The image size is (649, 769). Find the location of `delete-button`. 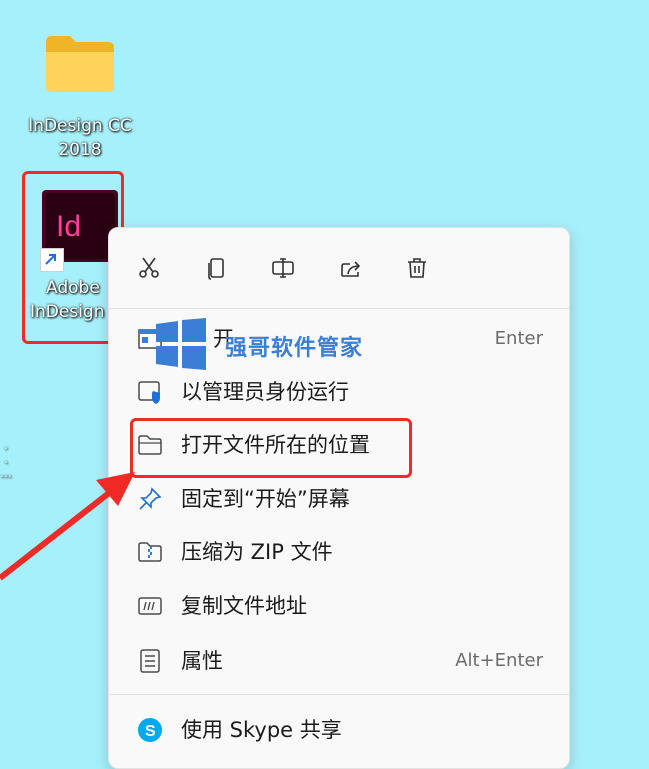

delete-button is located at coordinates (417, 268).